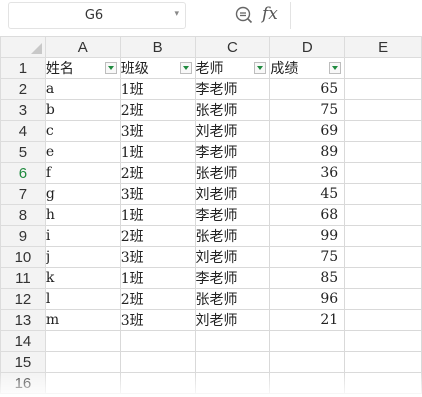 Image resolution: width=422 pixels, height=397 pixels. What do you see at coordinates (82, 299) in the screenshot?
I see `cell-name: l` at bounding box center [82, 299].